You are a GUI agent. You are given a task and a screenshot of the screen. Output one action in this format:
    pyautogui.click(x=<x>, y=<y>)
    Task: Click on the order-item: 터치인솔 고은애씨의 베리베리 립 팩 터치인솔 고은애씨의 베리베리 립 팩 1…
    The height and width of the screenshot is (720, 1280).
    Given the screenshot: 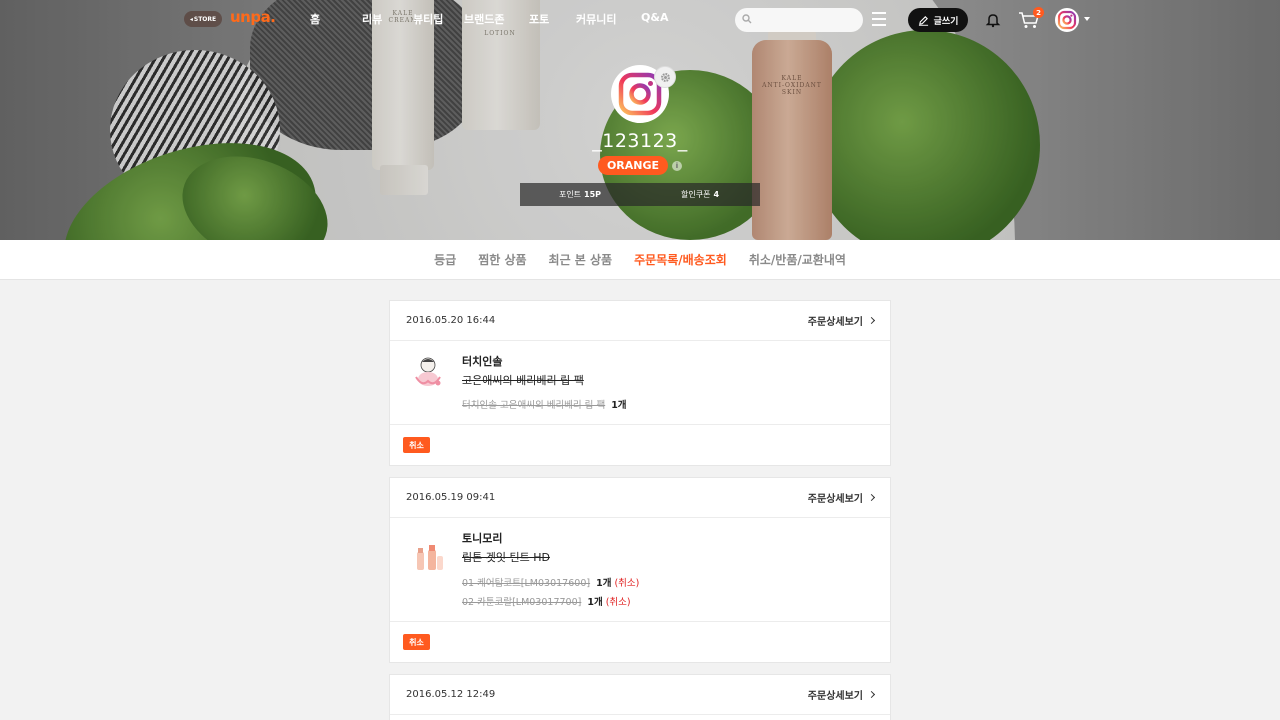 What is the action you would take?
    pyautogui.click(x=640, y=383)
    